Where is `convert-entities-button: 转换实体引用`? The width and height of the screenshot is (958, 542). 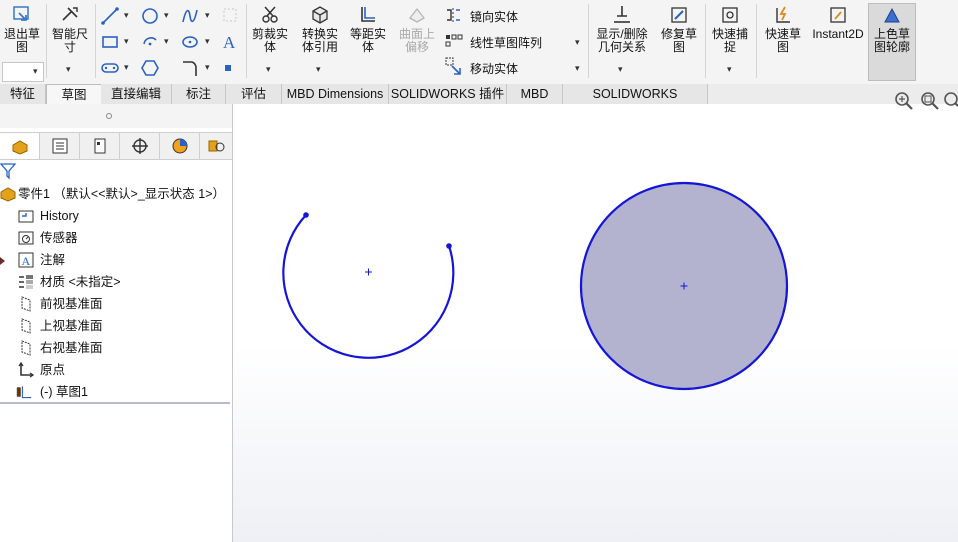 convert-entities-button: 转换实体引用 is located at coordinates (320, 29).